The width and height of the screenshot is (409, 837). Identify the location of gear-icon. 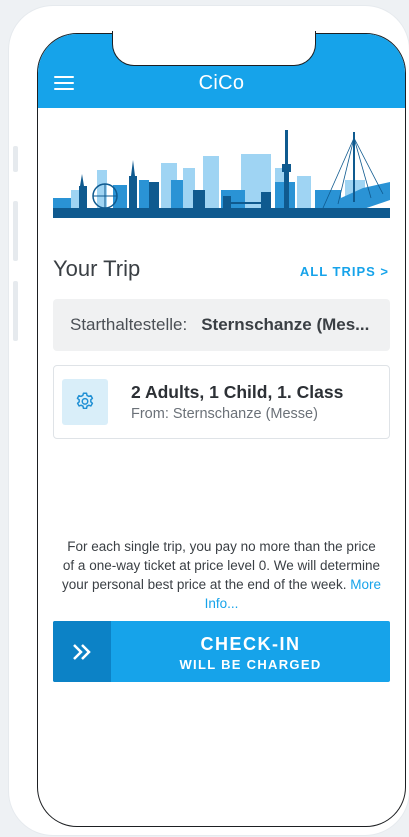
(85, 402).